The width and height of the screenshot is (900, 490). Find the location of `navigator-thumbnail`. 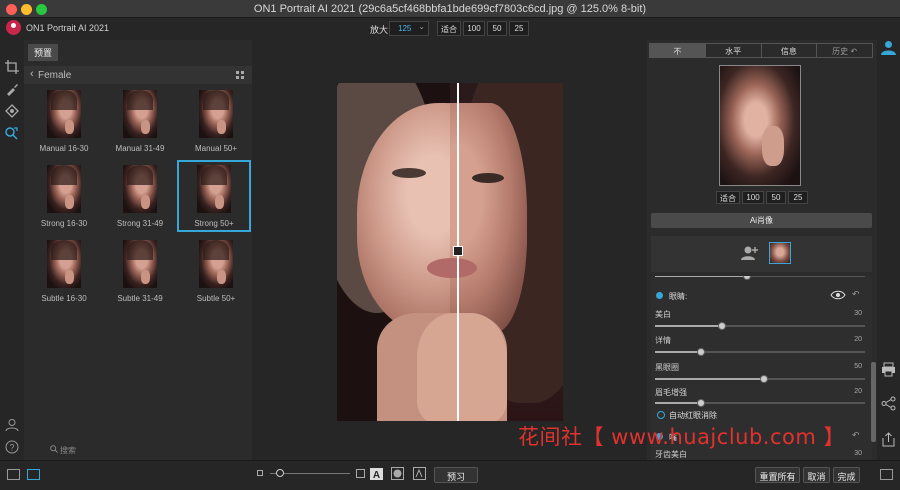

navigator-thumbnail is located at coordinates (760, 125).